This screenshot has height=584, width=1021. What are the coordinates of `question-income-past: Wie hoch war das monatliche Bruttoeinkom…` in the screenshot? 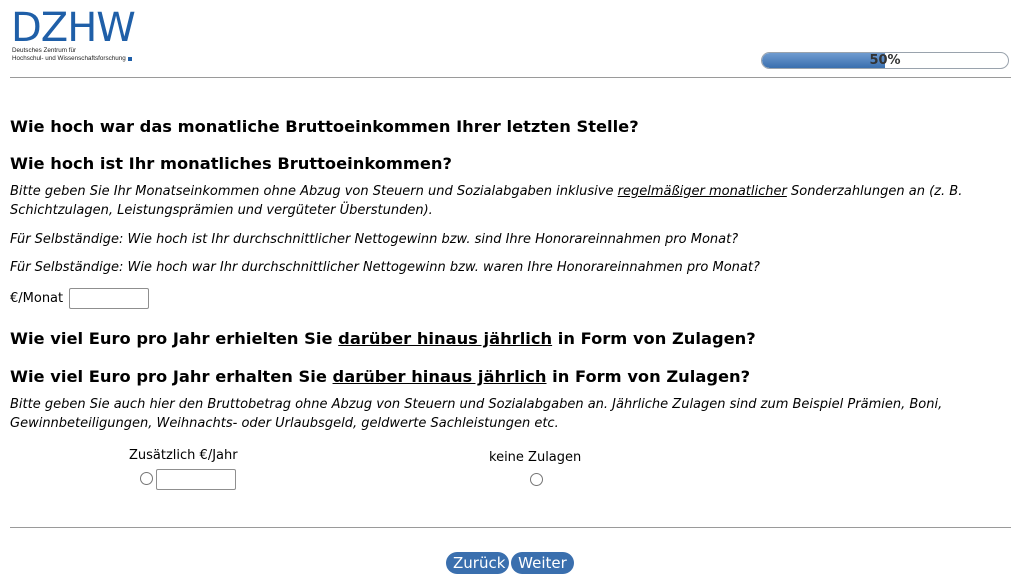 It's located at (324, 126).